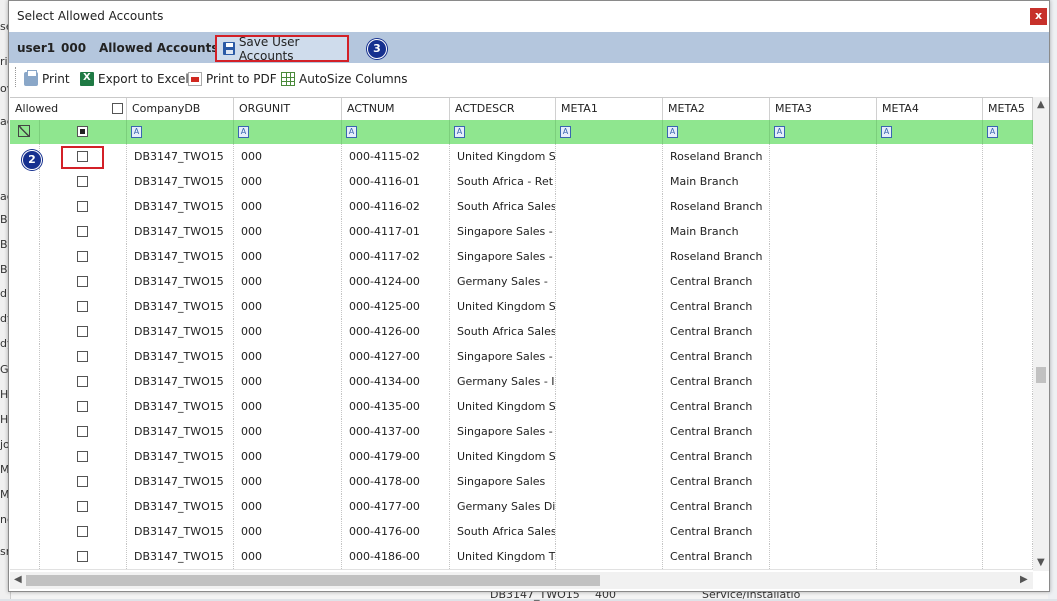  I want to click on vertical-scrollbar: ▲ ▼, so click(1041, 334).